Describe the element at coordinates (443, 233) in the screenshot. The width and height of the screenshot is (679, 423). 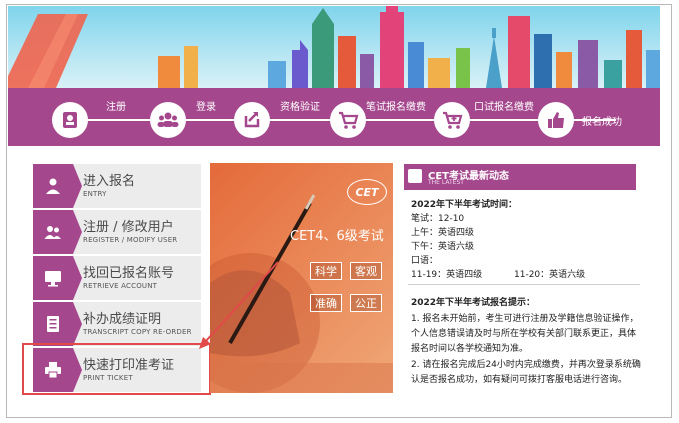
I see `written-am: 上午：英语四级` at that location.